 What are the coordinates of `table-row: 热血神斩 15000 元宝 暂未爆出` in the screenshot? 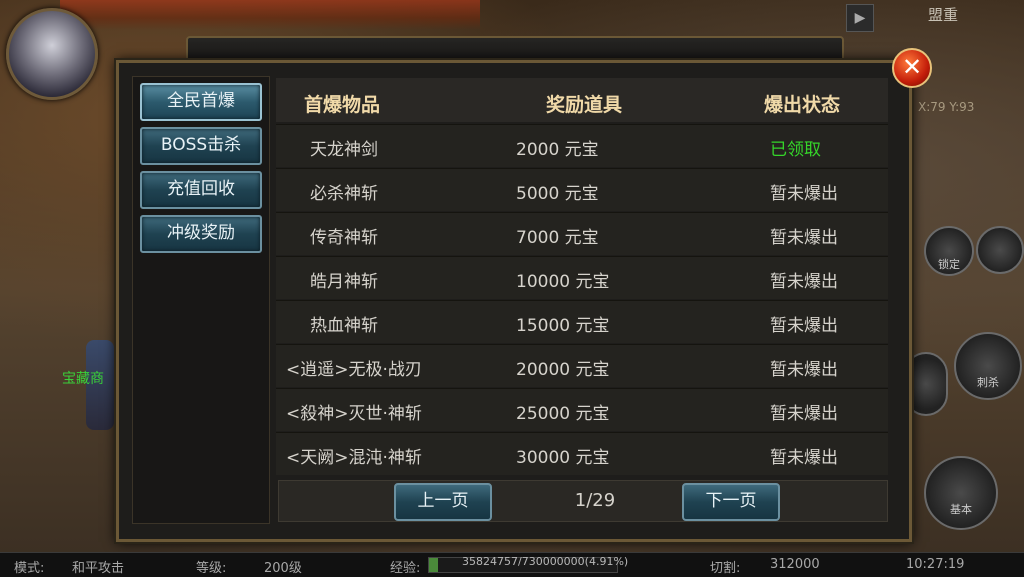 It's located at (582, 321).